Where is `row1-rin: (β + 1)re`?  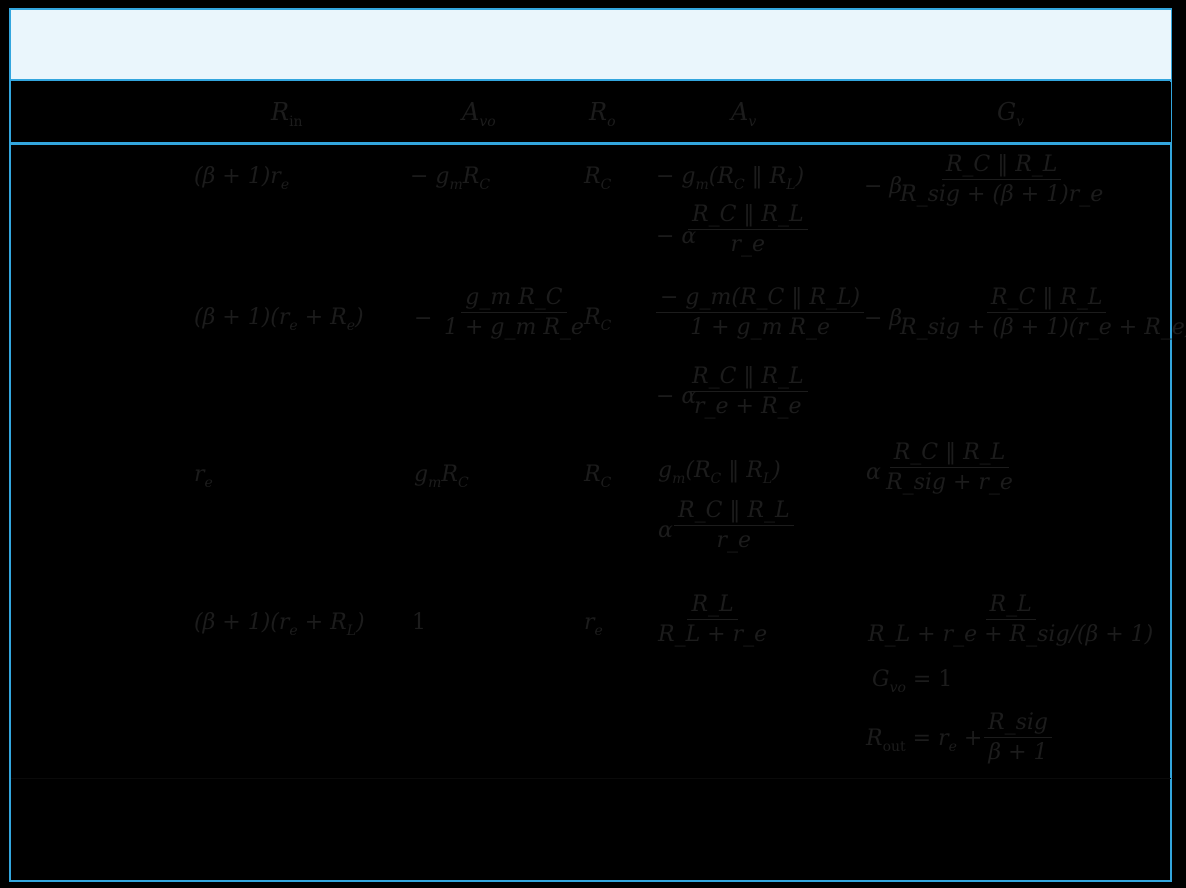 row1-rin: (β + 1)re is located at coordinates (242, 178).